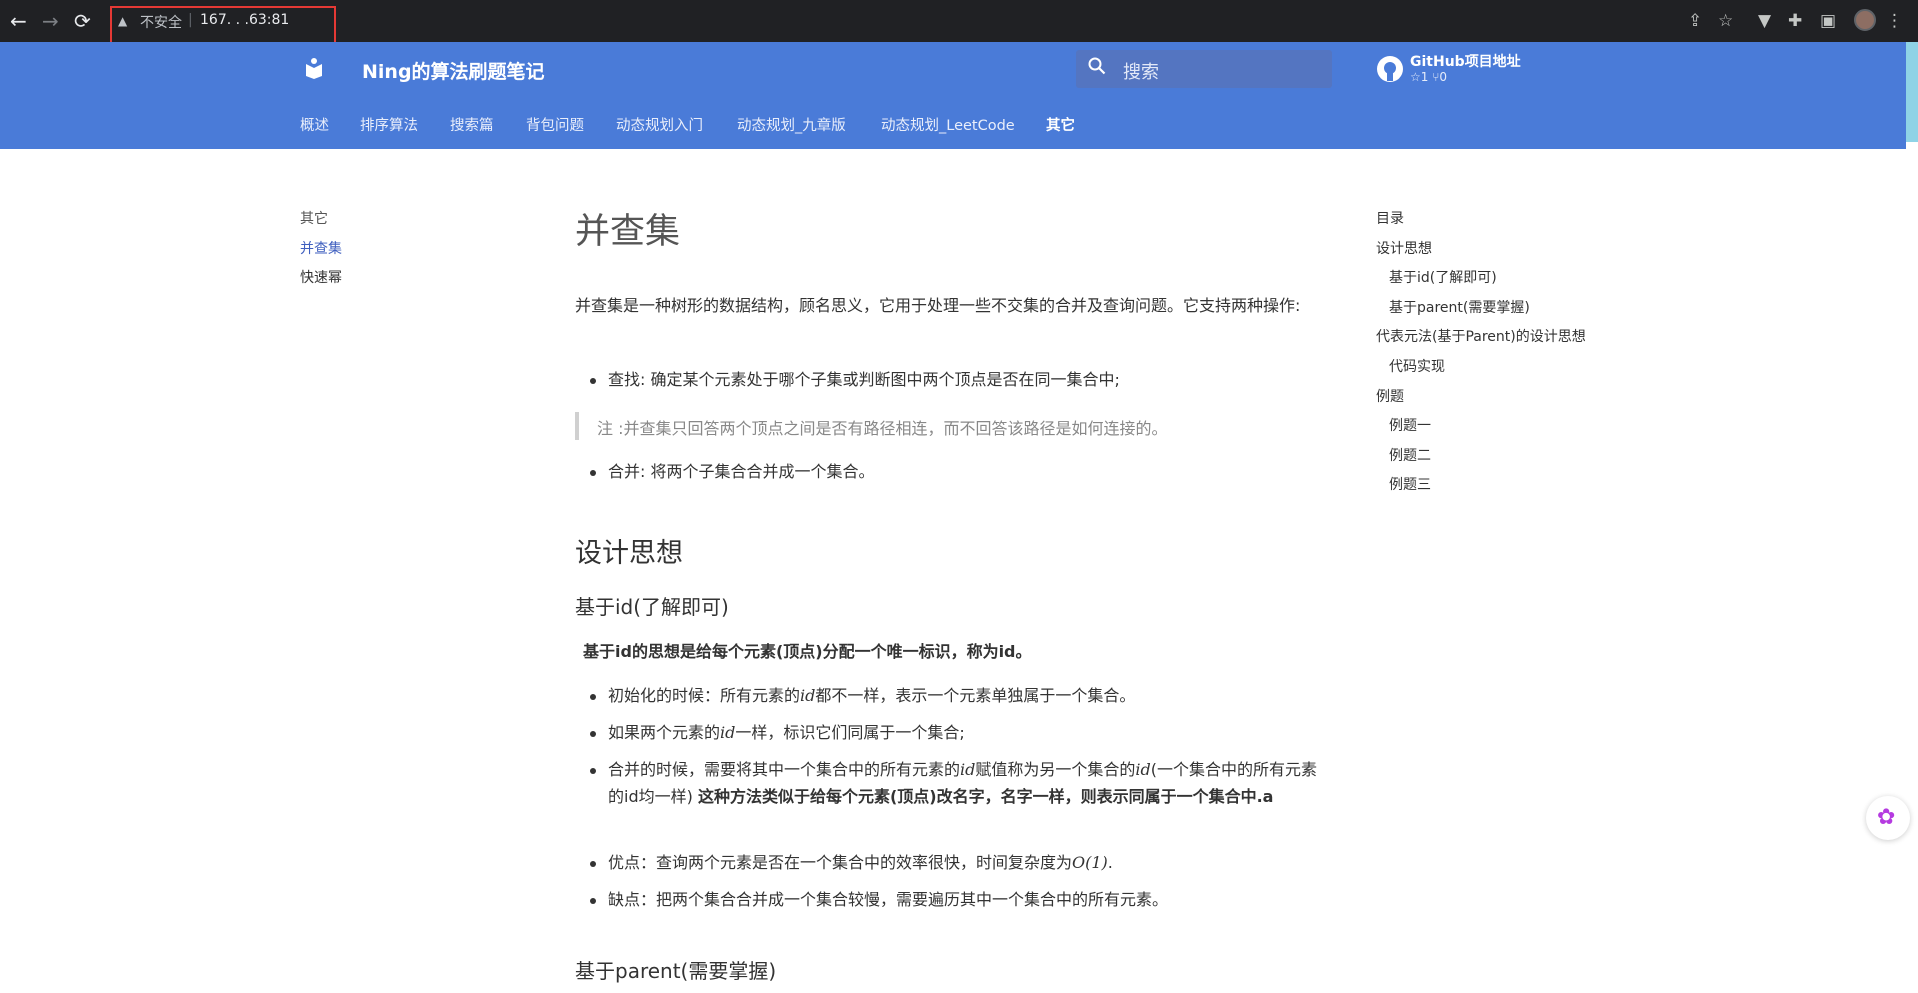  What do you see at coordinates (1429, 77) in the screenshot?
I see `github-stats: ☆1 ⑂0` at bounding box center [1429, 77].